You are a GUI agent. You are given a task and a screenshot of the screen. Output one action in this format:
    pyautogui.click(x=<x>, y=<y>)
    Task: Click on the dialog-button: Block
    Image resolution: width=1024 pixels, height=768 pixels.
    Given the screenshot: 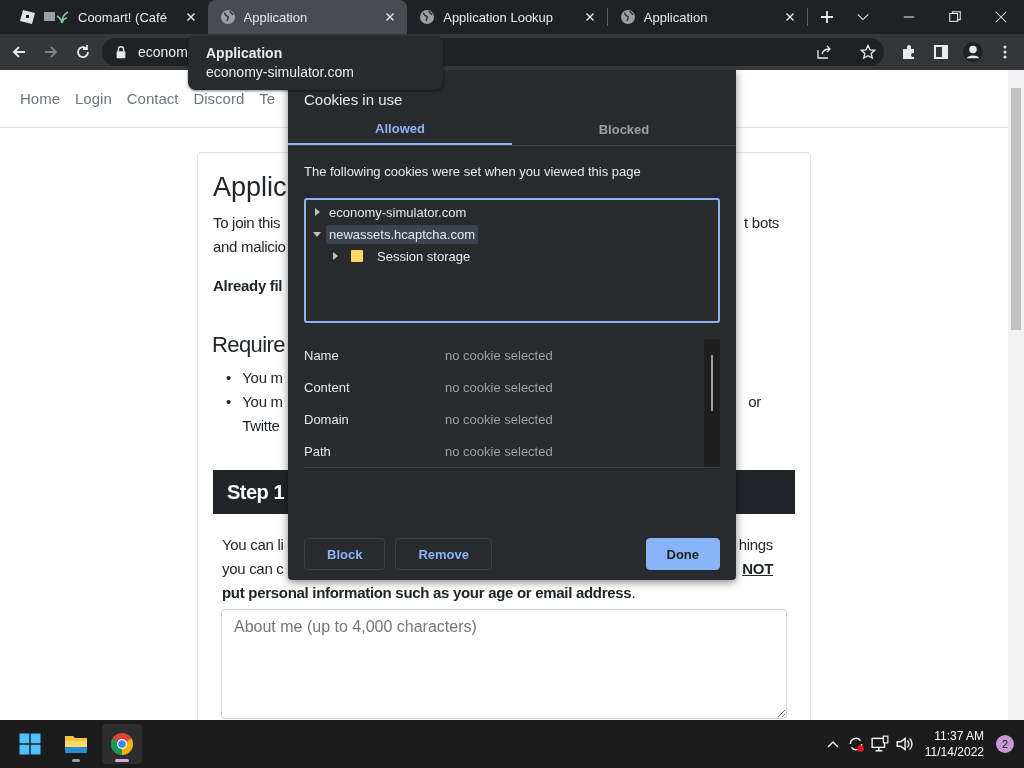 What is the action you would take?
    pyautogui.click(x=345, y=554)
    